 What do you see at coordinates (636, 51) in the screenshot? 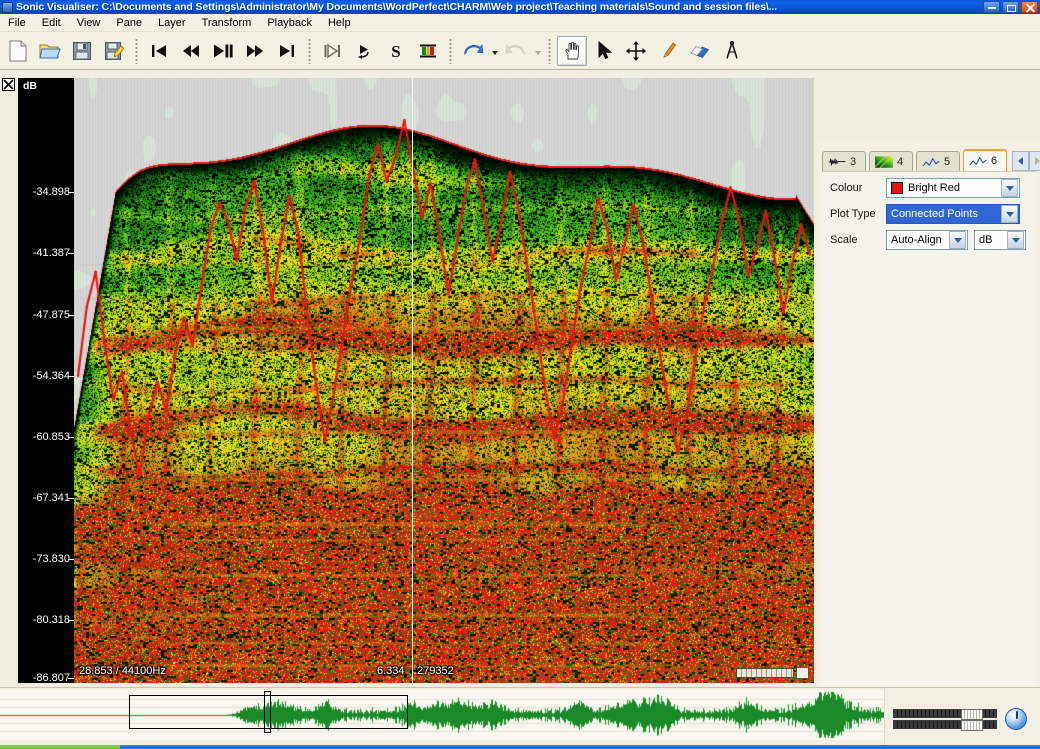
I see `edit-tool-button` at bounding box center [636, 51].